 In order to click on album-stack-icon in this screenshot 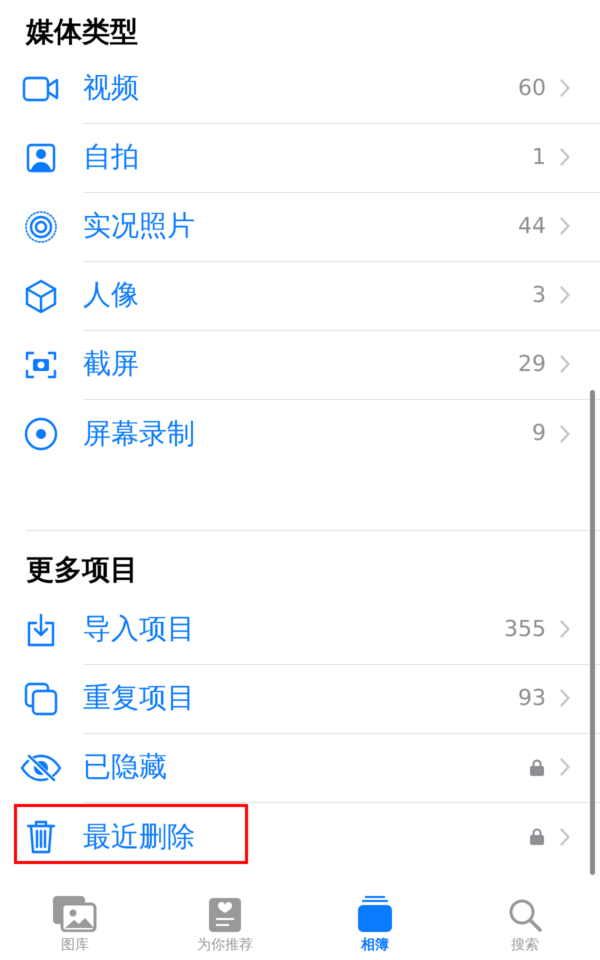, I will do `click(375, 914)`.